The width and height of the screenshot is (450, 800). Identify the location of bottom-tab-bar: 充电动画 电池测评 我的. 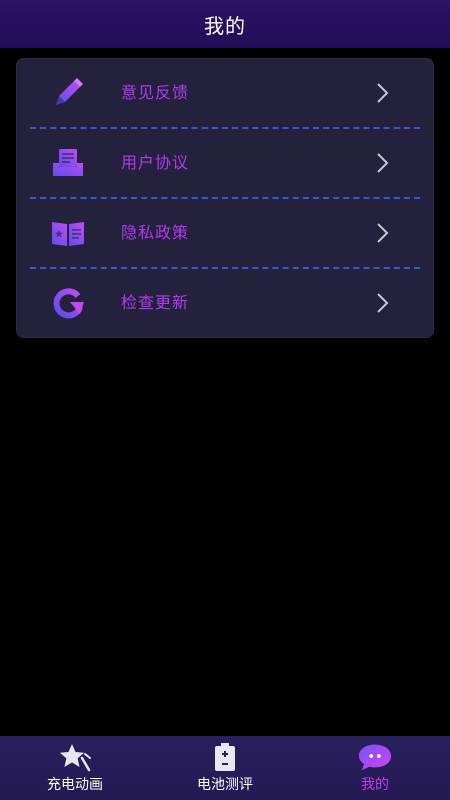
(225, 768).